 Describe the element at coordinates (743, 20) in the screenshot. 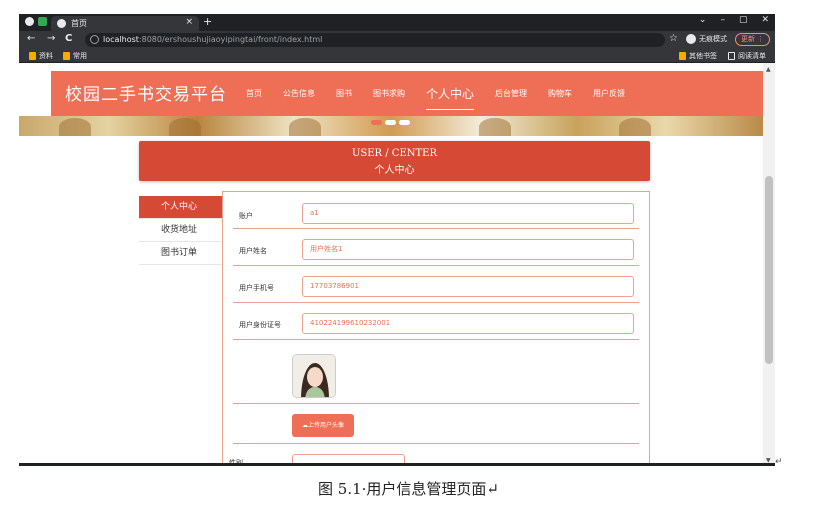

I see `restore-icon: ▢` at that location.